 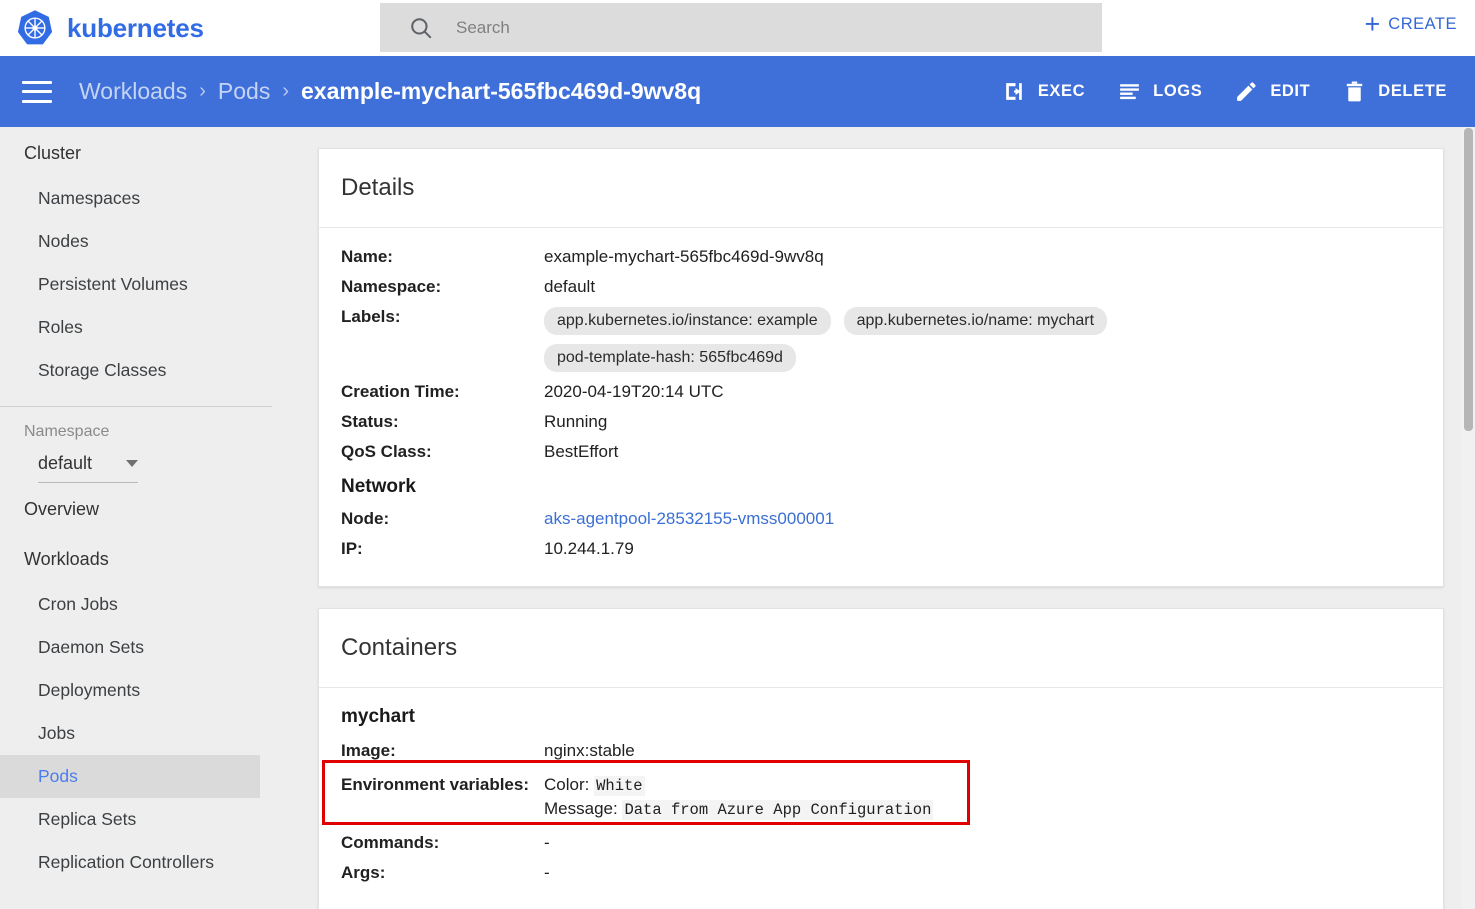 I want to click on create-button-label: CREATE, so click(x=1422, y=24).